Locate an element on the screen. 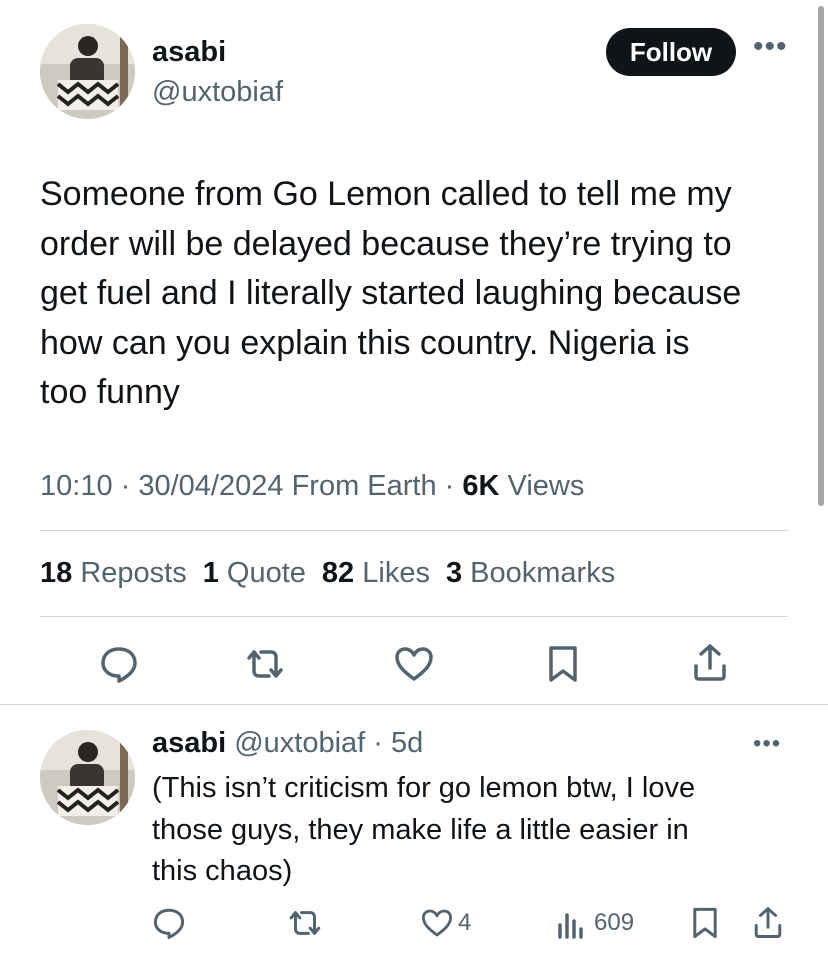  views-count: 6K is located at coordinates (481, 486).